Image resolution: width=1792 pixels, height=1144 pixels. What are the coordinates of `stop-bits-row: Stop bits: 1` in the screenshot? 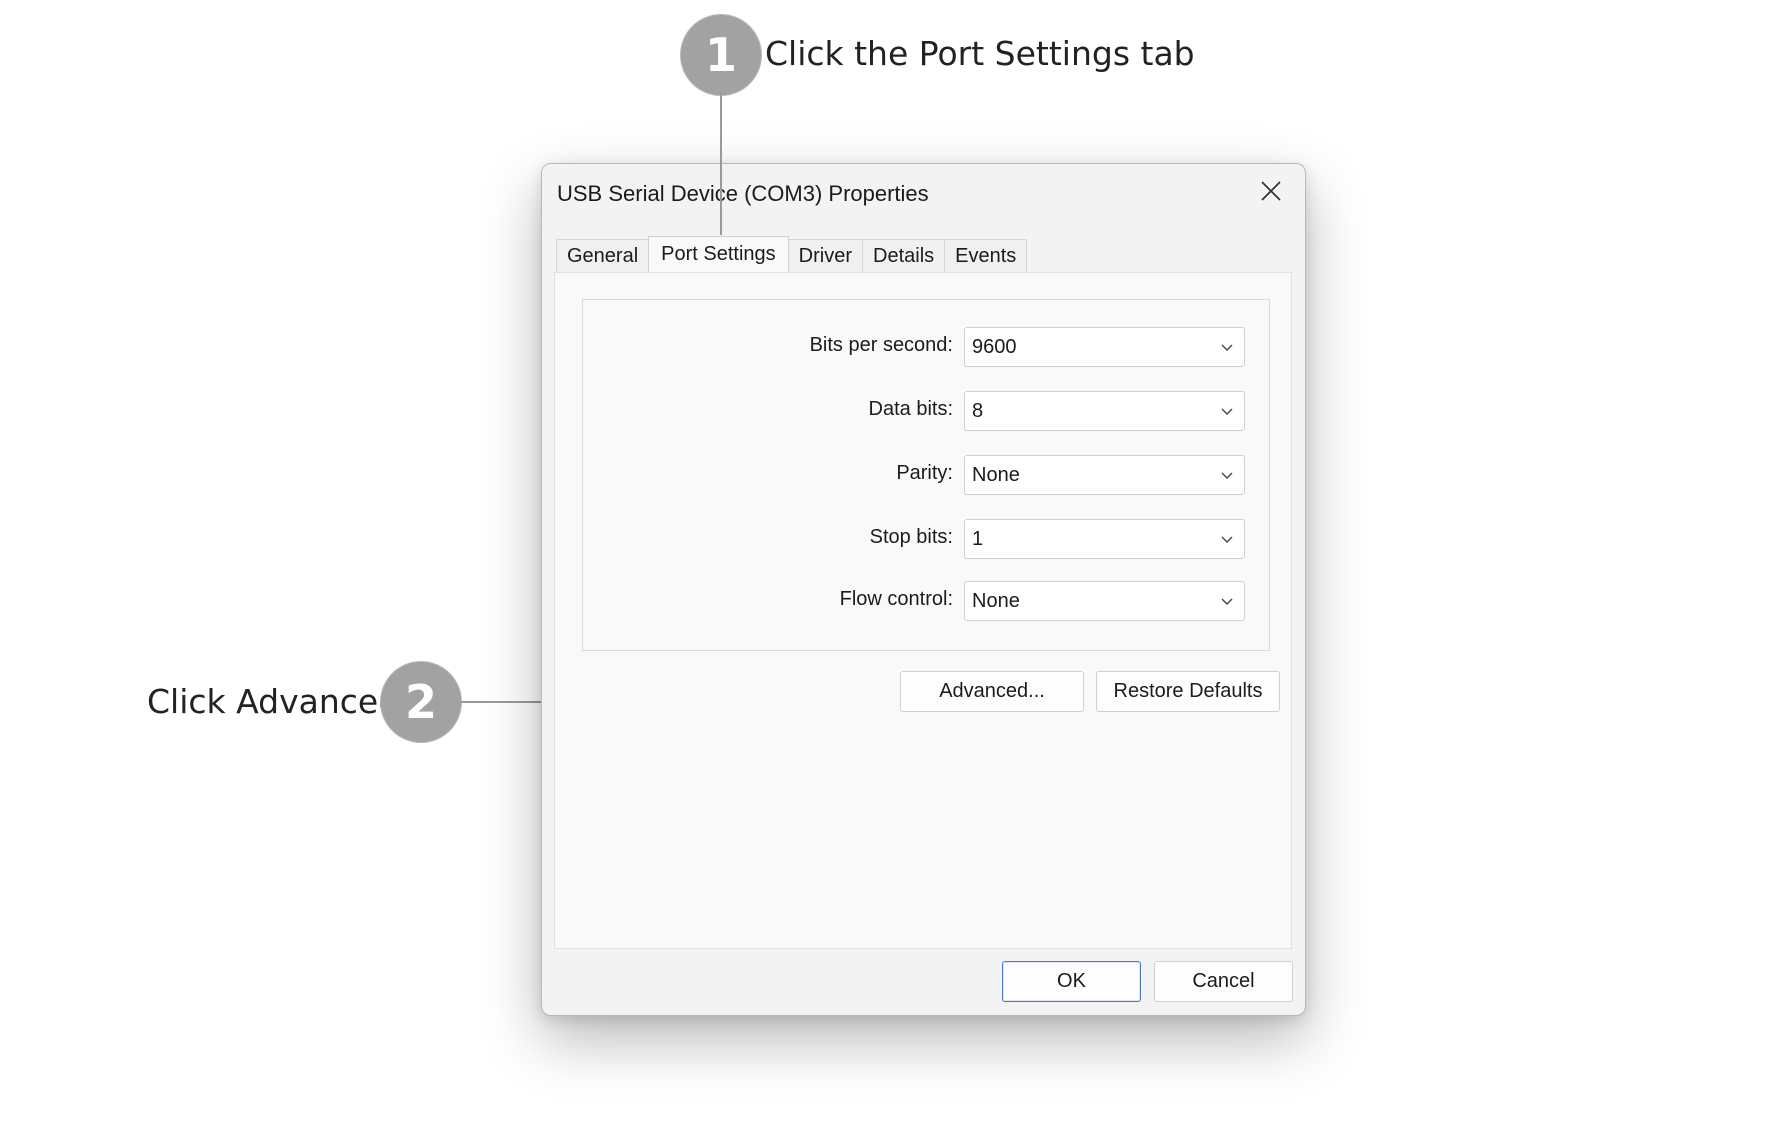 It's located at (927, 539).